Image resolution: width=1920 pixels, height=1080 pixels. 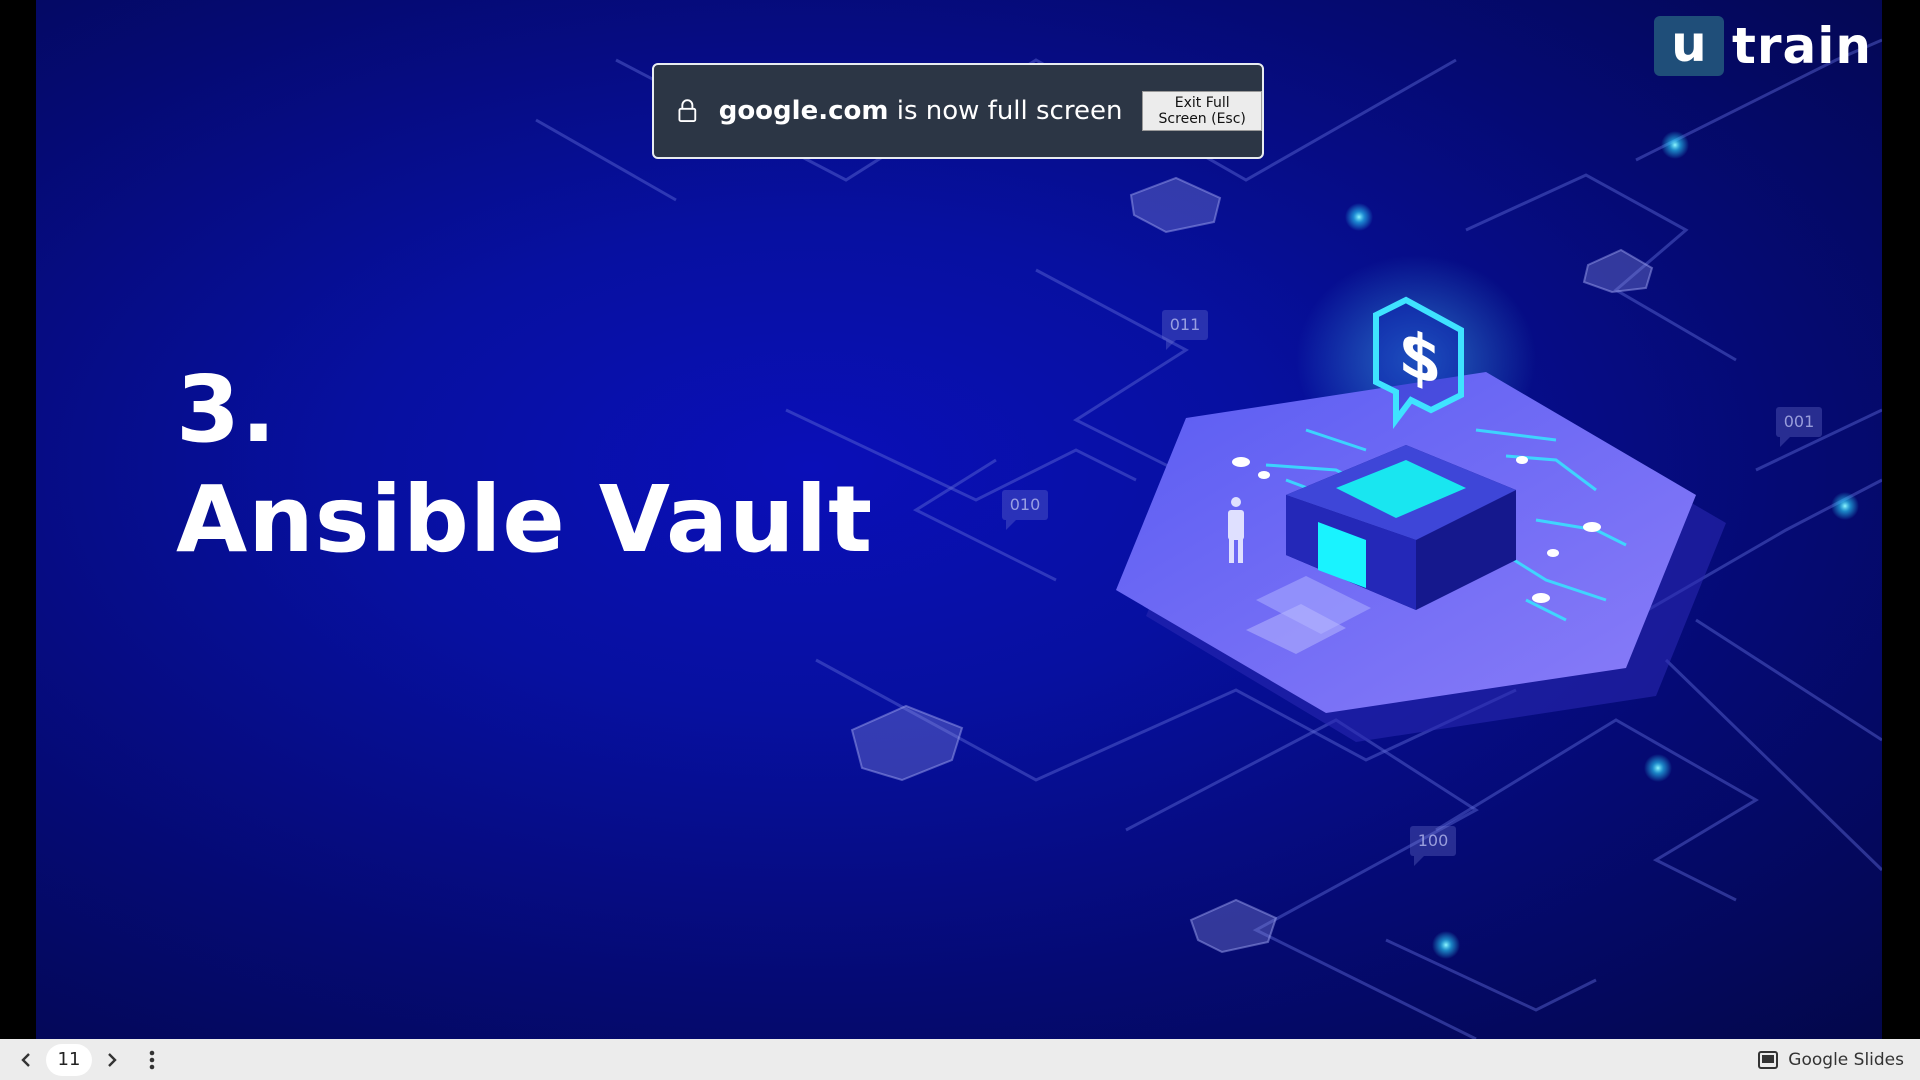 I want to click on options-menu-button, so click(x=152, y=1059).